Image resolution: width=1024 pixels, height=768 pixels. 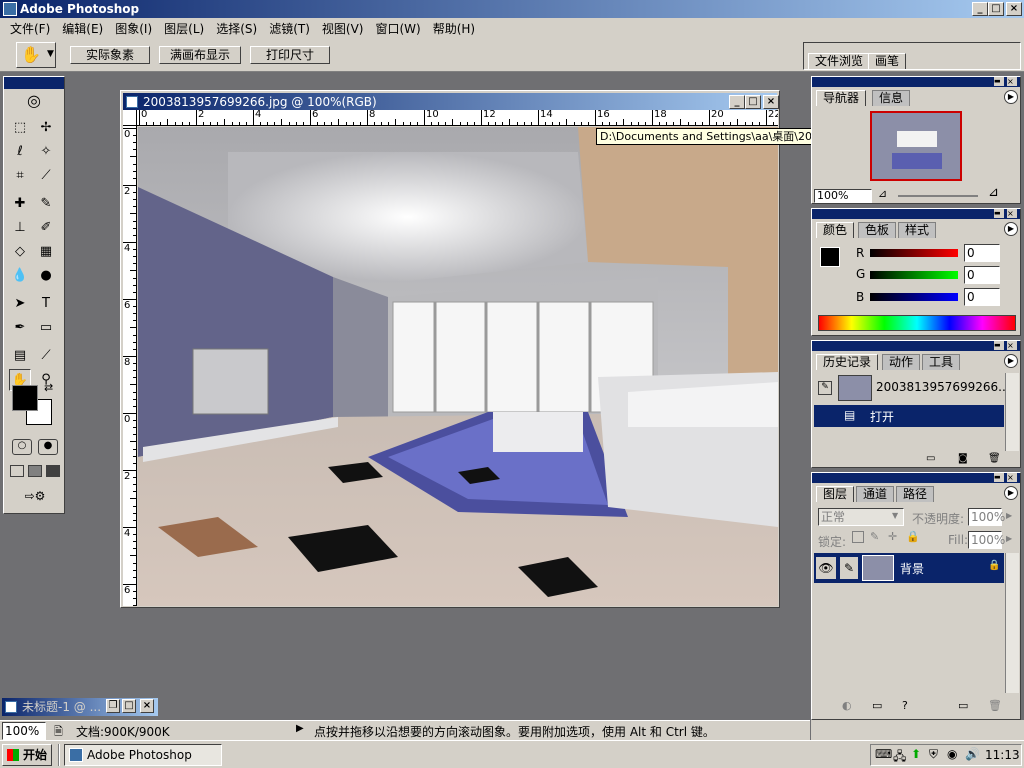 I want to click on minimized-document: 未标题-1 @ ... ❐ □ ×, so click(x=80, y=707).